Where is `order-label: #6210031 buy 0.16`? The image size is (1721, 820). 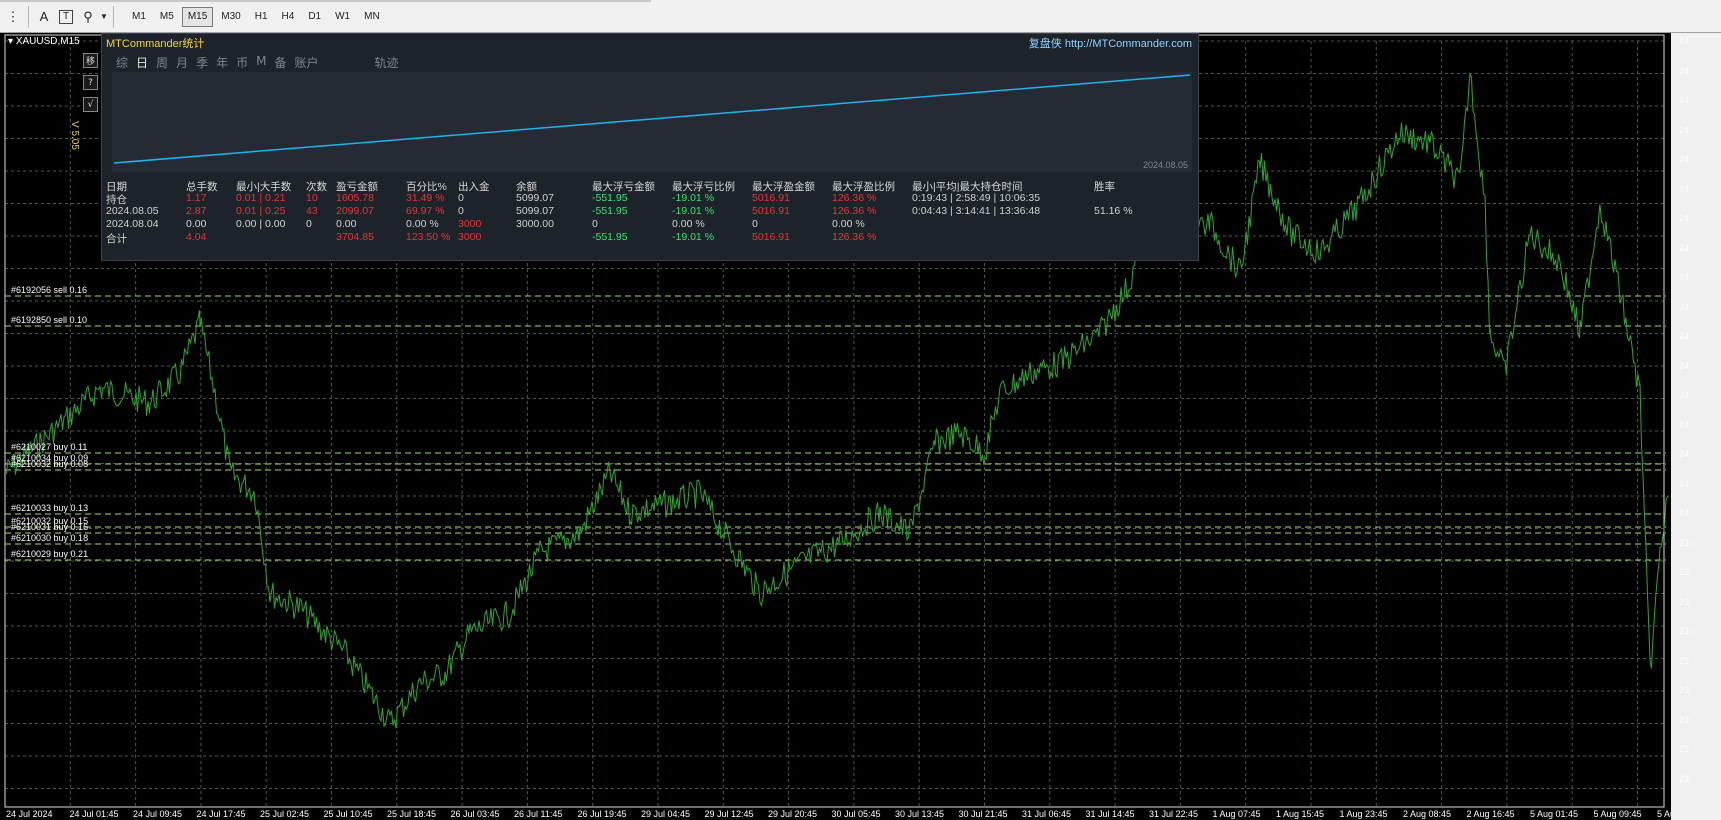
order-label: #6210031 buy 0.16 is located at coordinates (49, 527).